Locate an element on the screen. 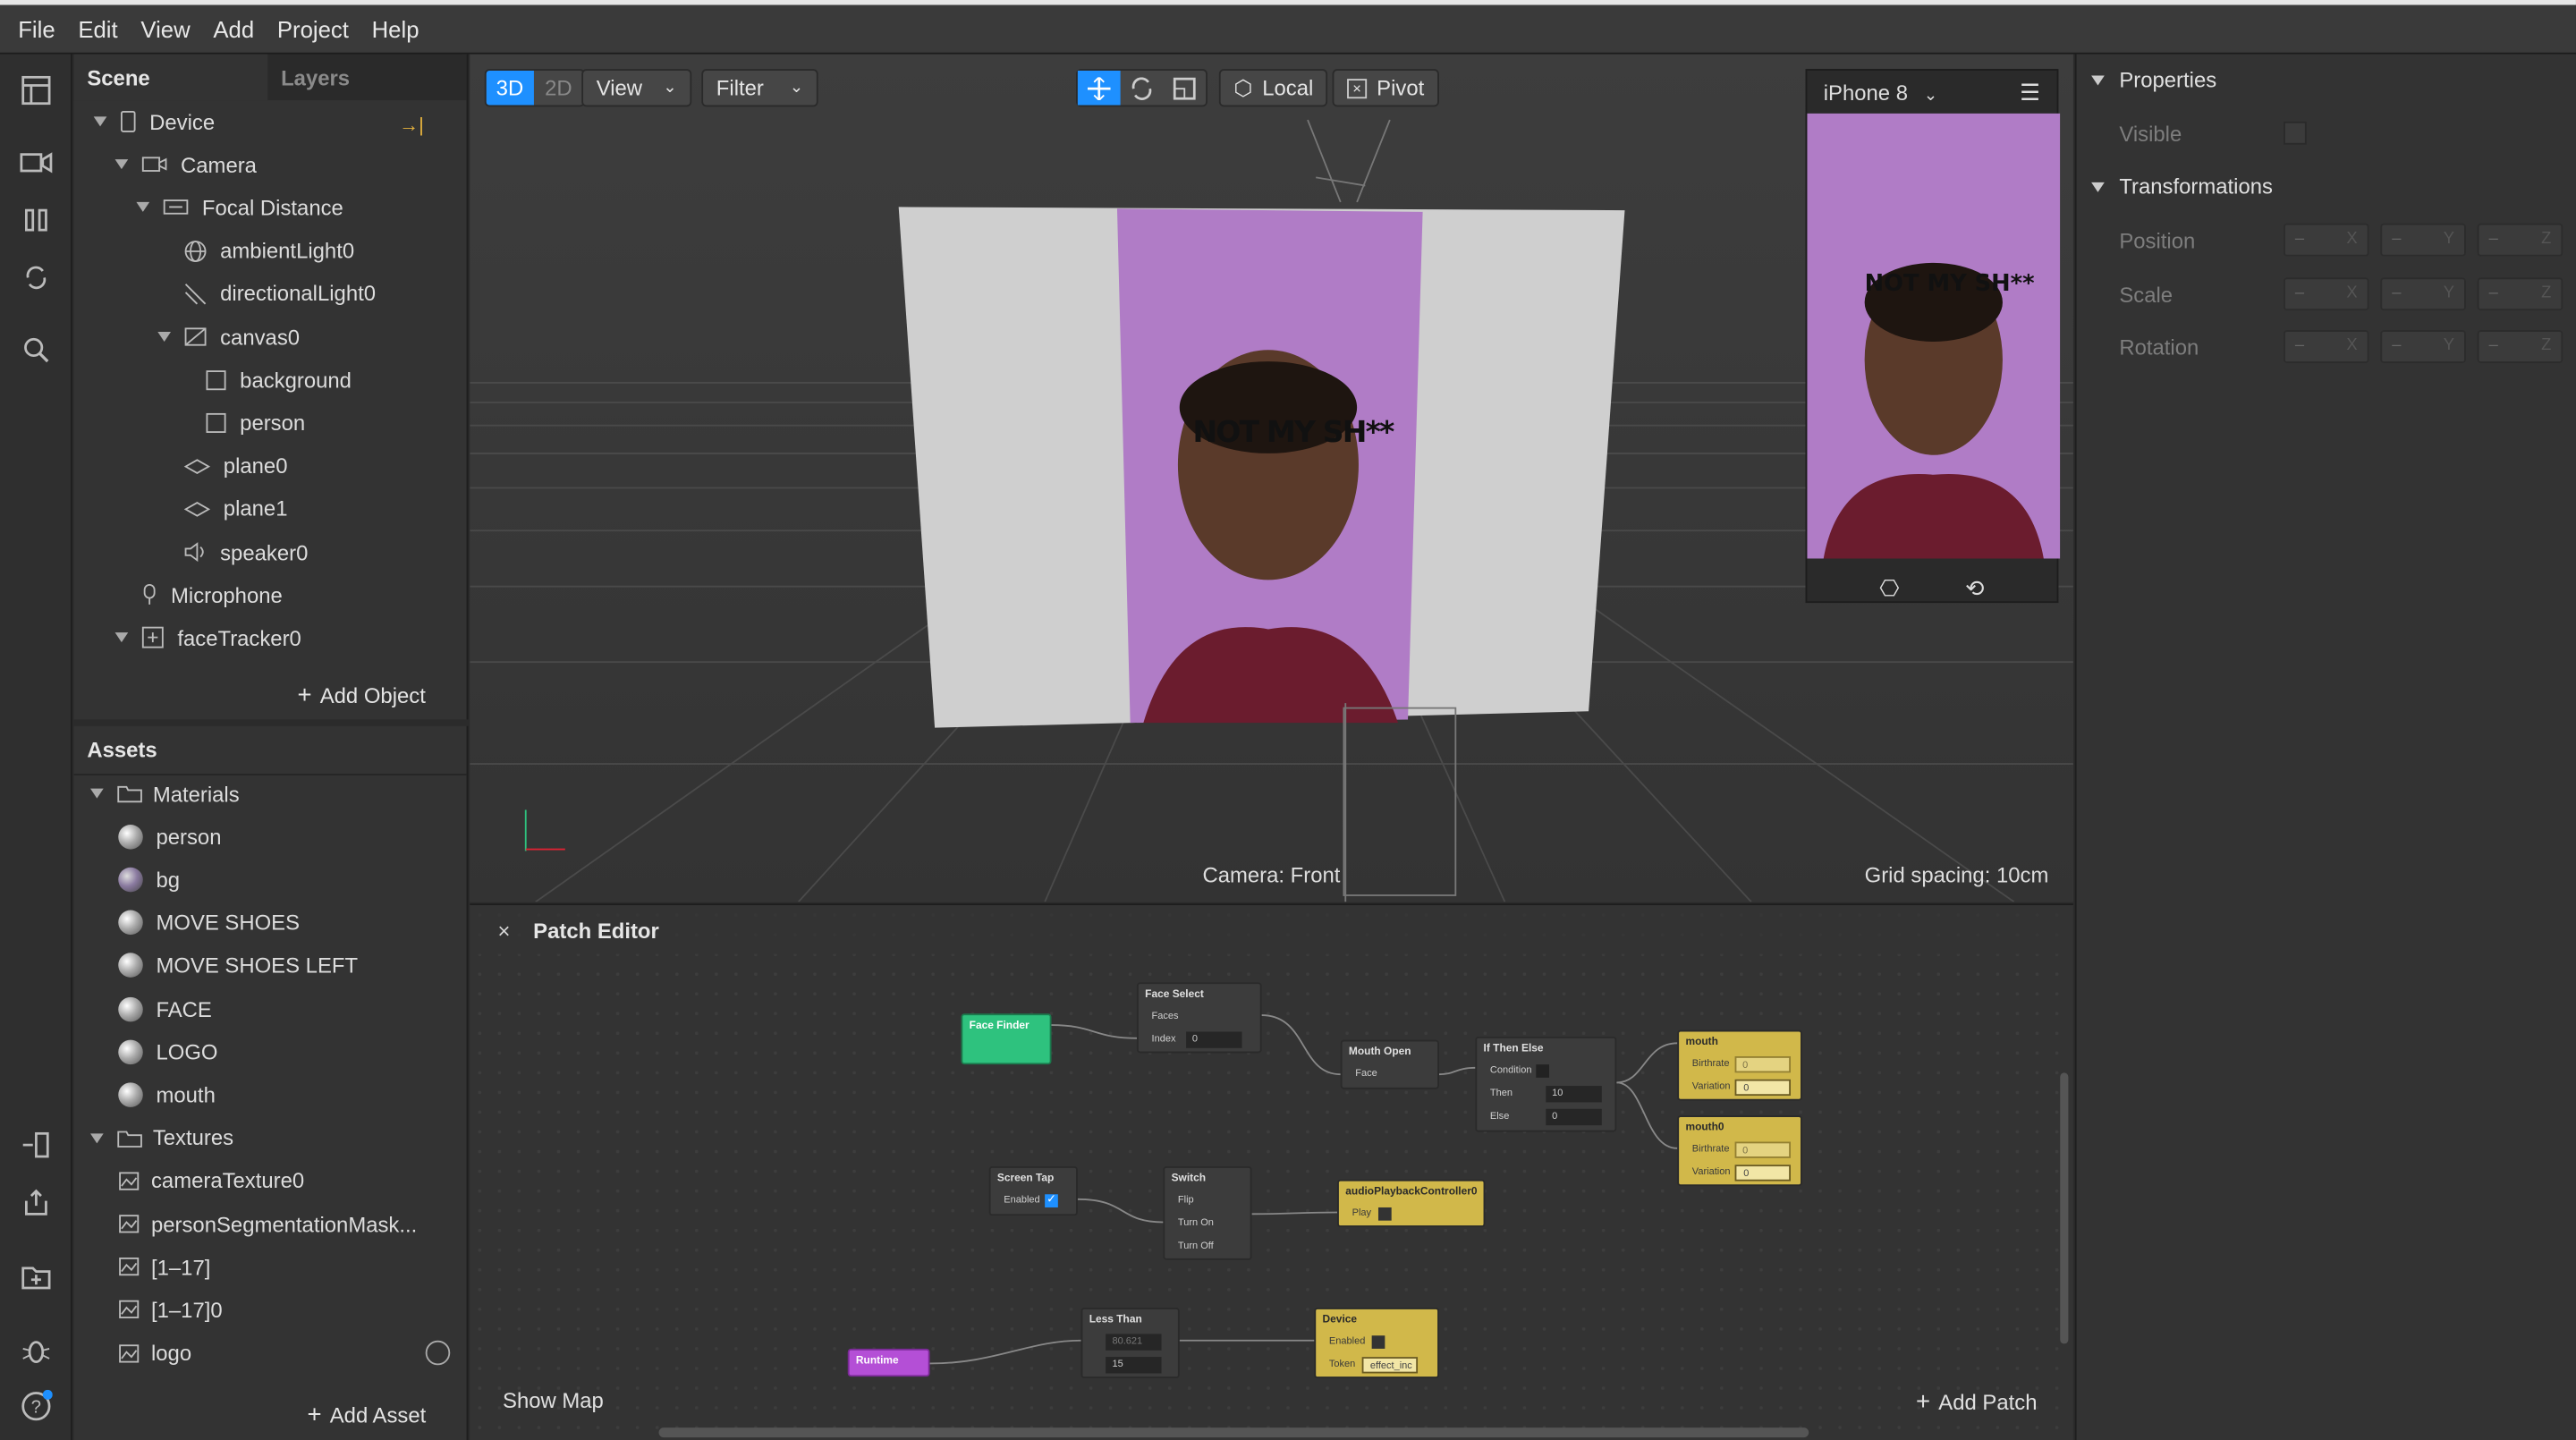 This screenshot has height=1440, width=2576. less-than-b-value: 15 is located at coordinates (1134, 1365).